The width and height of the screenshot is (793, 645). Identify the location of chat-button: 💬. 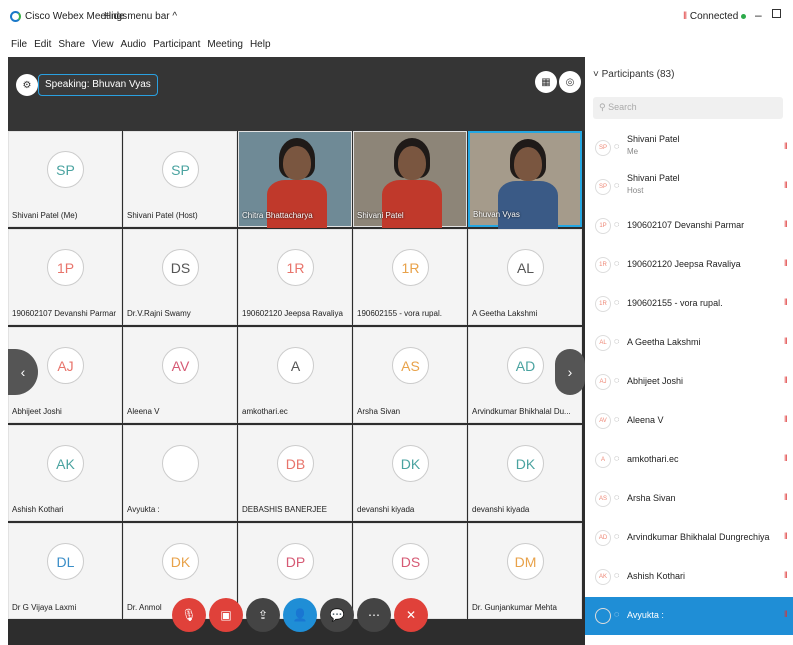
(337, 615).